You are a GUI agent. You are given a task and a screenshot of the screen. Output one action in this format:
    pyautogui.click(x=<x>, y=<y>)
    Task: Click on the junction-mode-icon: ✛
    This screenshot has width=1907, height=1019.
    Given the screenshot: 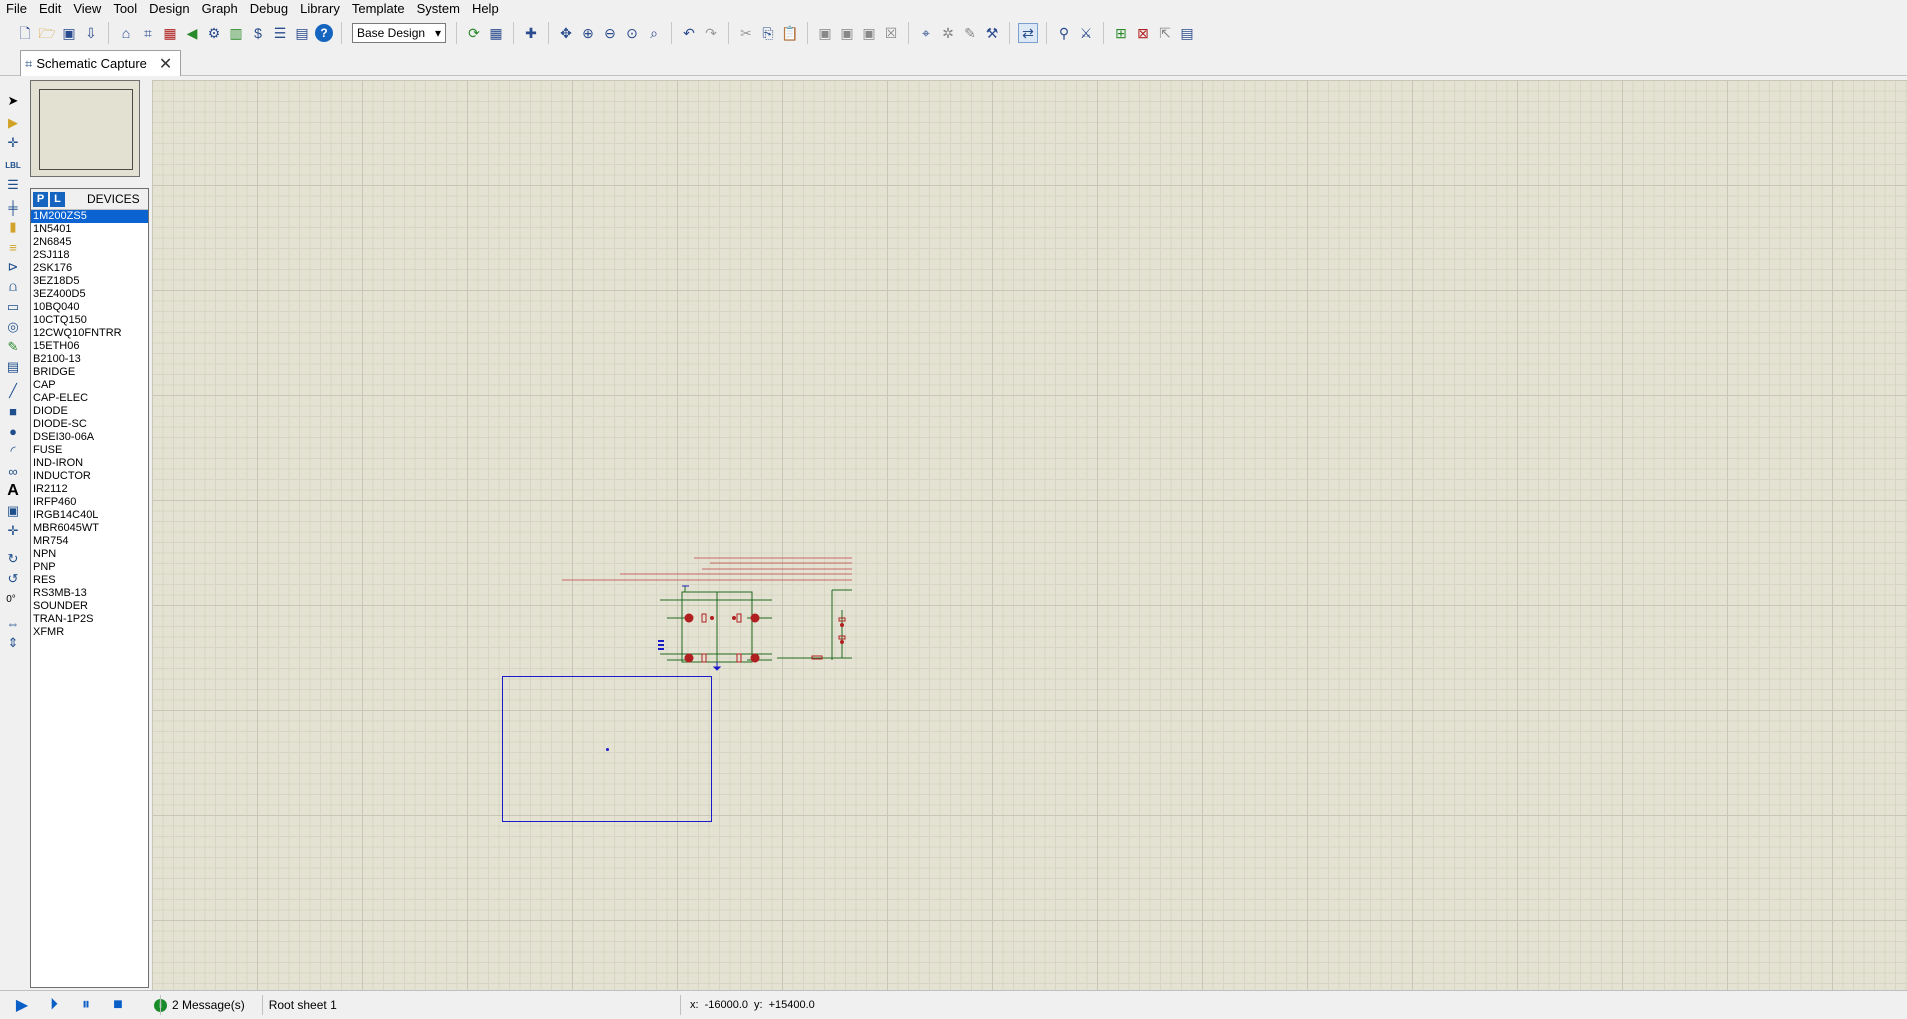 What is the action you would take?
    pyautogui.click(x=13, y=143)
    